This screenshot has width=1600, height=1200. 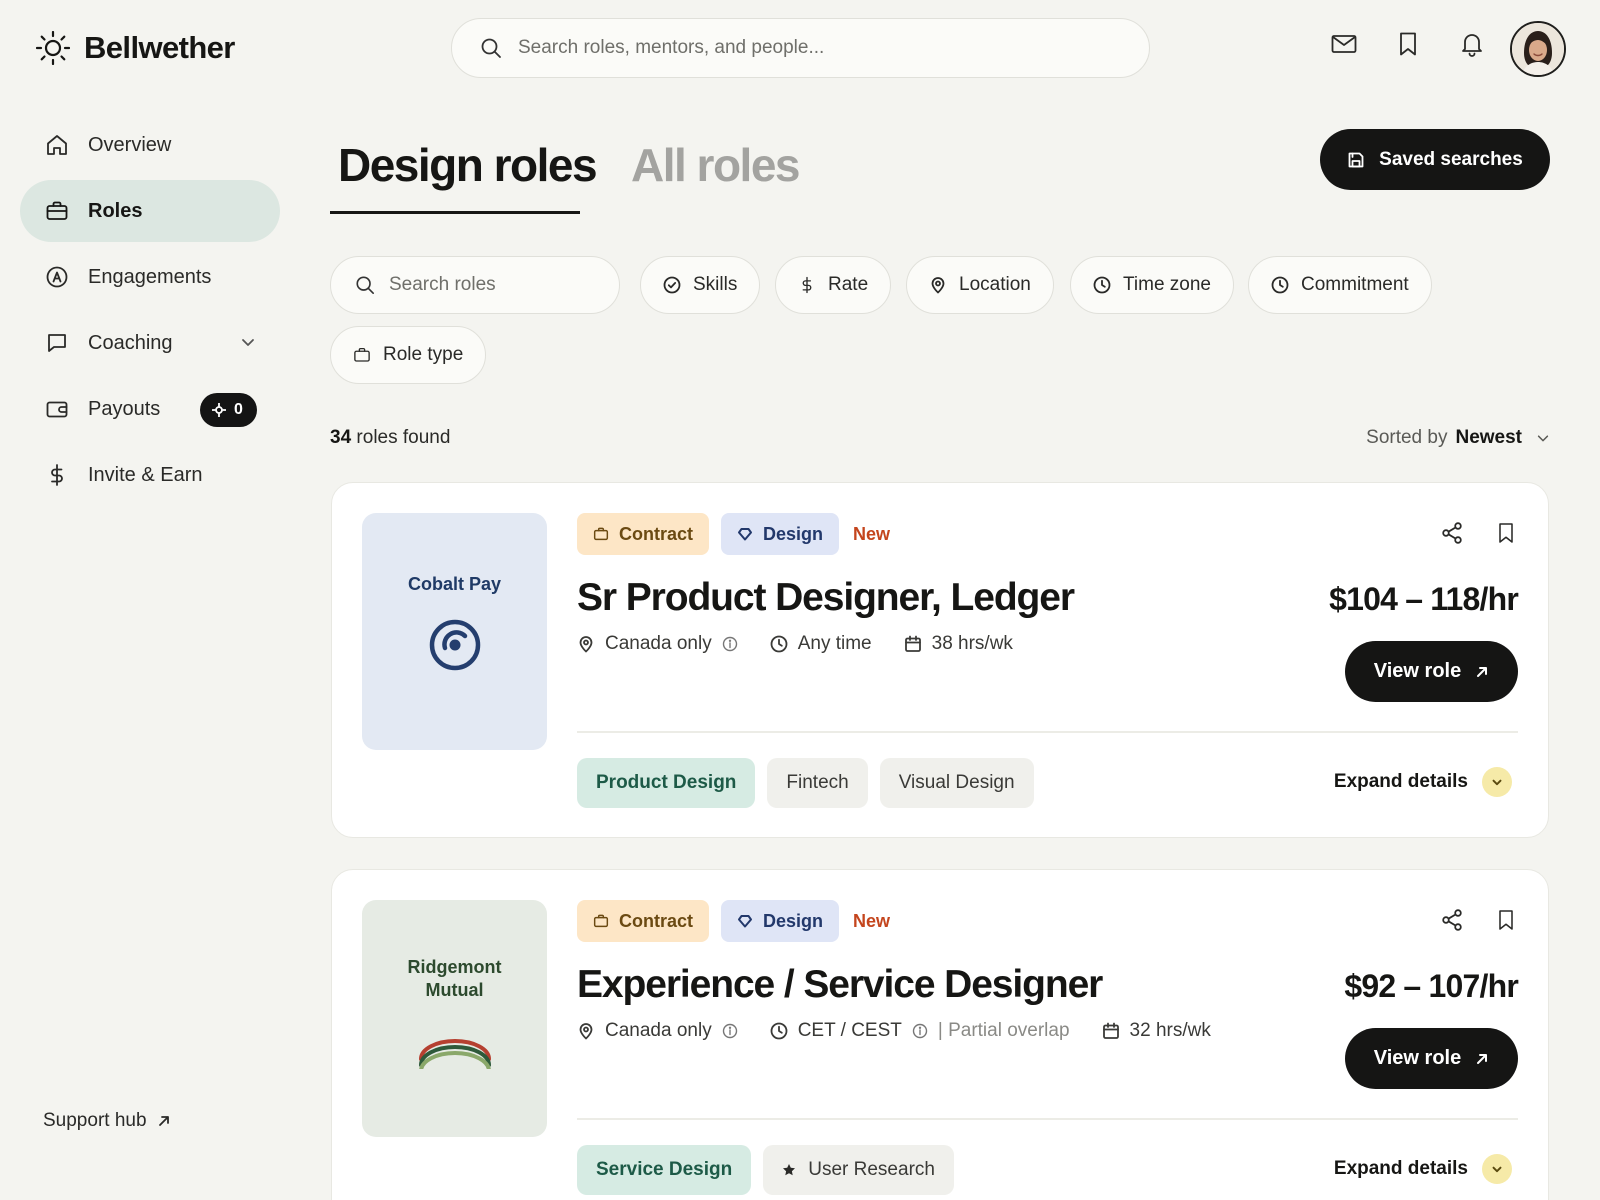 What do you see at coordinates (150, 343) in the screenshot?
I see `sidebar-item-coaching: Coaching` at bounding box center [150, 343].